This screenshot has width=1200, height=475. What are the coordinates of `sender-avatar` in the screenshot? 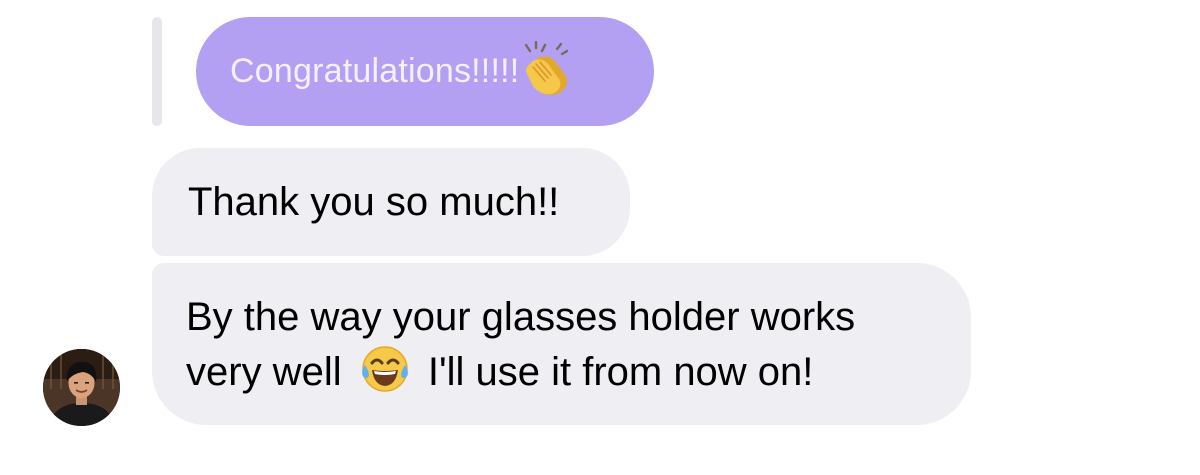 It's located at (81, 387).